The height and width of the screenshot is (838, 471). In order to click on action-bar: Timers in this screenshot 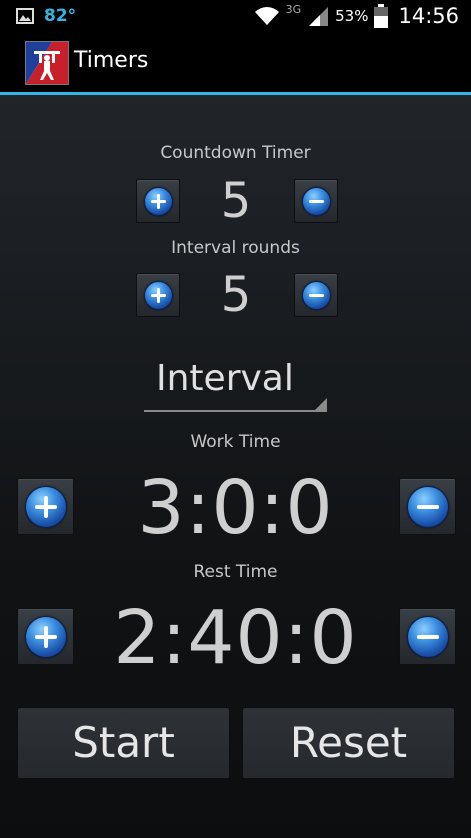, I will do `click(235, 63)`.